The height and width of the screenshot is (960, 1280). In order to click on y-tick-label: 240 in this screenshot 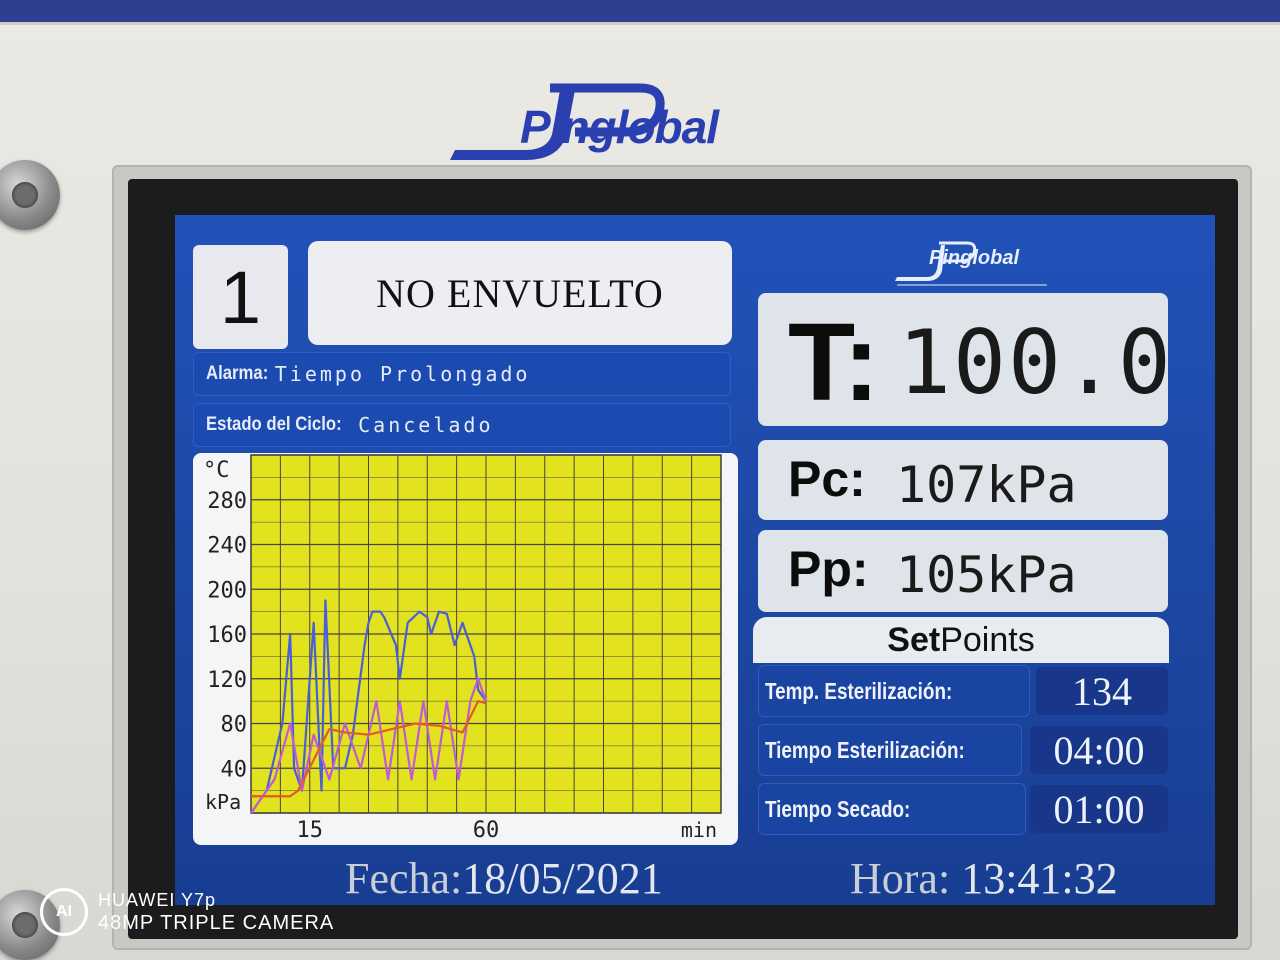, I will do `click(227, 546)`.